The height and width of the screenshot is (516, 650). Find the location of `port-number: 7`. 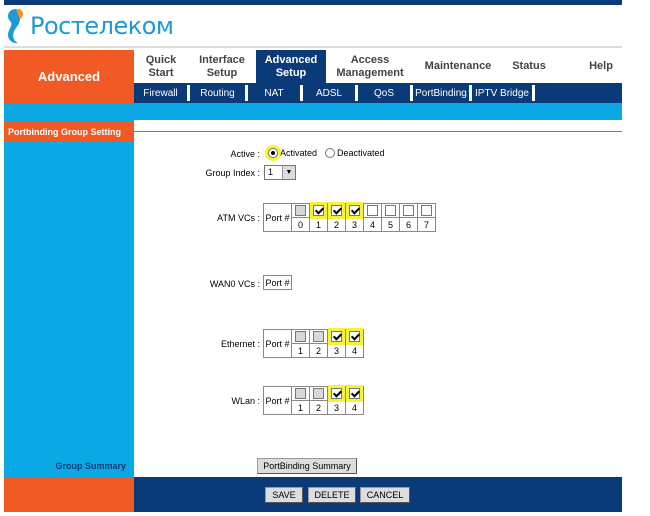

port-number: 7 is located at coordinates (426, 224).